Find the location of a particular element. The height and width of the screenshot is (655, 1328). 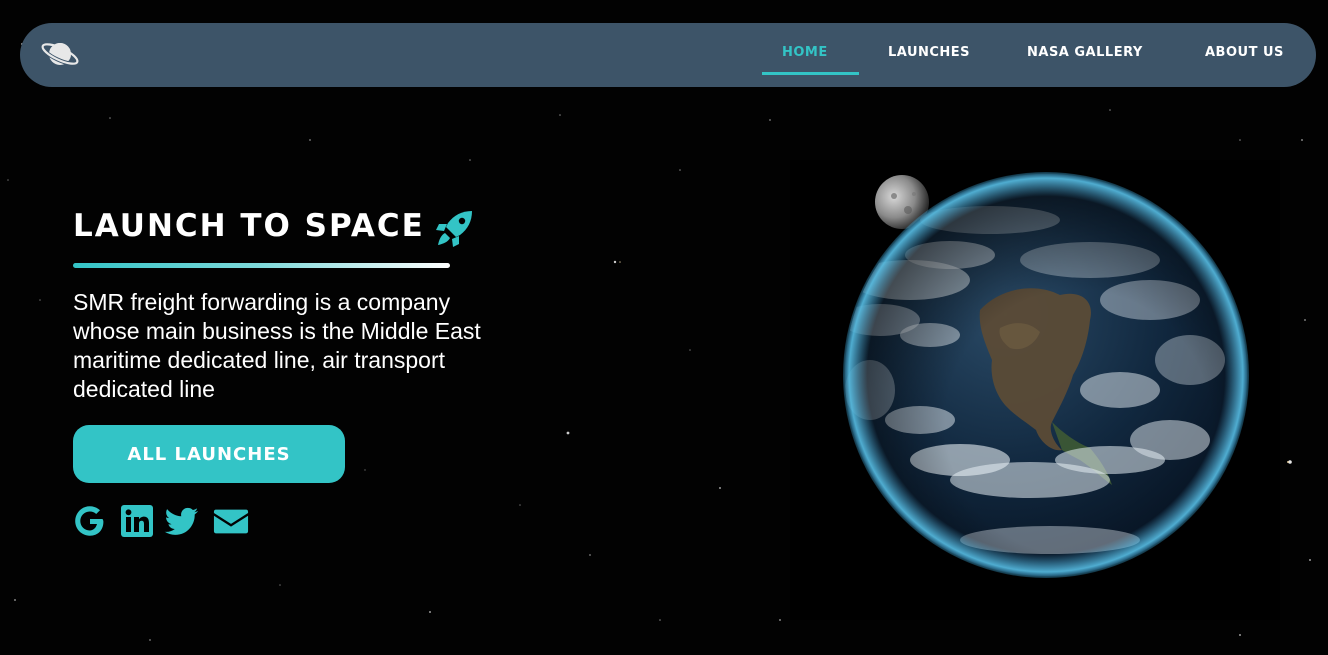

nav-item-about-us: ABOUT US is located at coordinates (1244, 52).